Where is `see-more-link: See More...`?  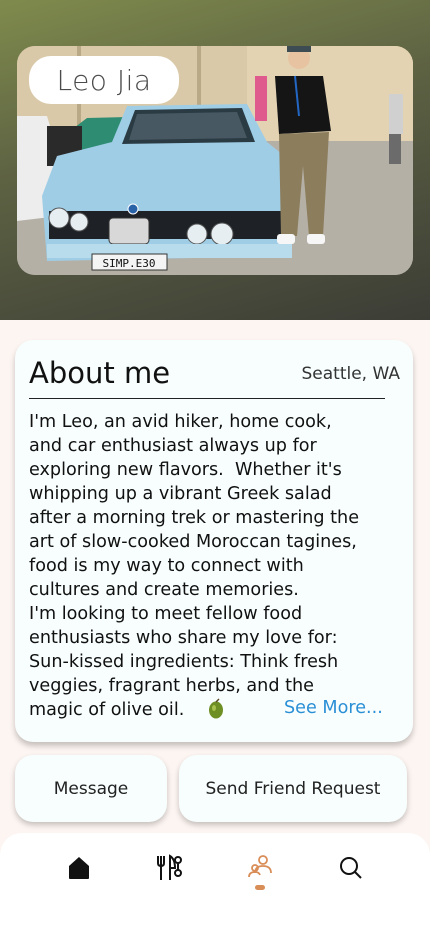 see-more-link: See More... is located at coordinates (333, 708).